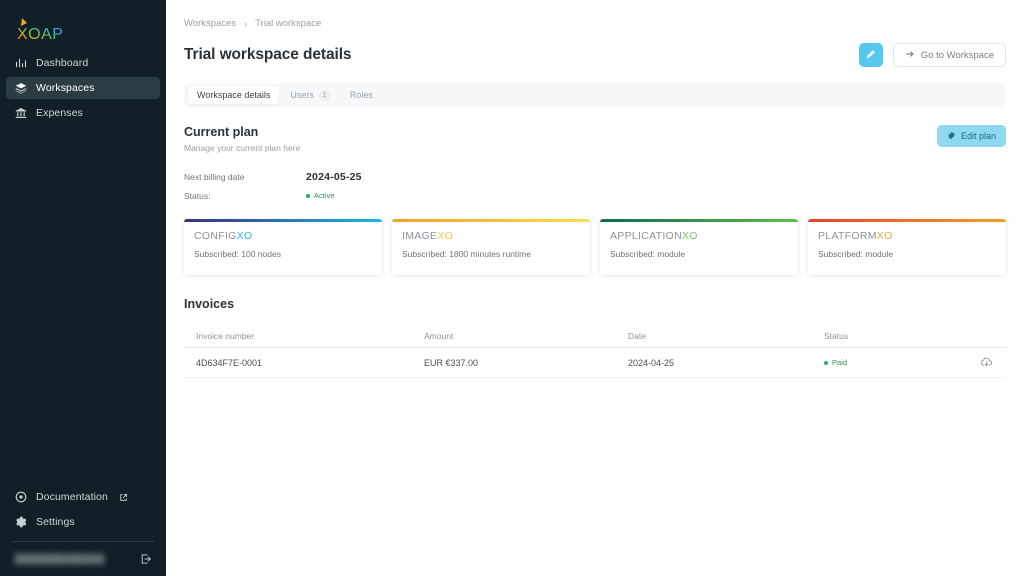  Describe the element at coordinates (210, 23) in the screenshot. I see `breadcrumb-workspaces: Workspaces` at that location.